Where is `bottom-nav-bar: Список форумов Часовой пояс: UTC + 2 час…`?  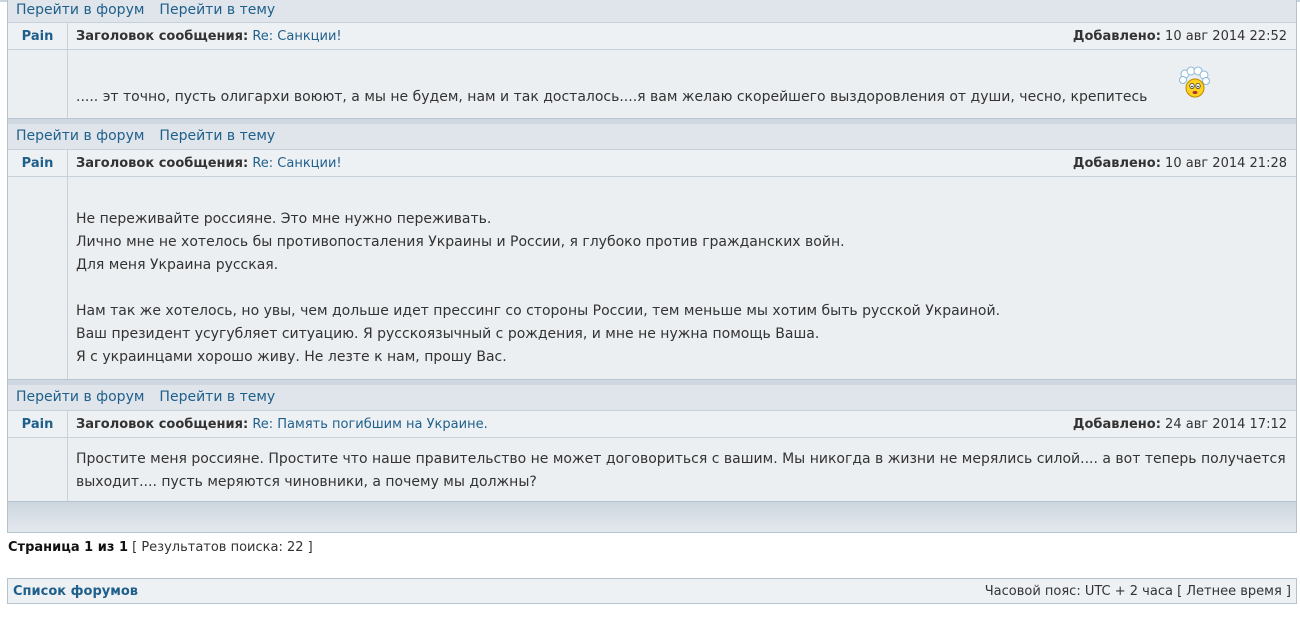
bottom-nav-bar: Список форумов Часовой пояс: UTC + 2 час… is located at coordinates (652, 591).